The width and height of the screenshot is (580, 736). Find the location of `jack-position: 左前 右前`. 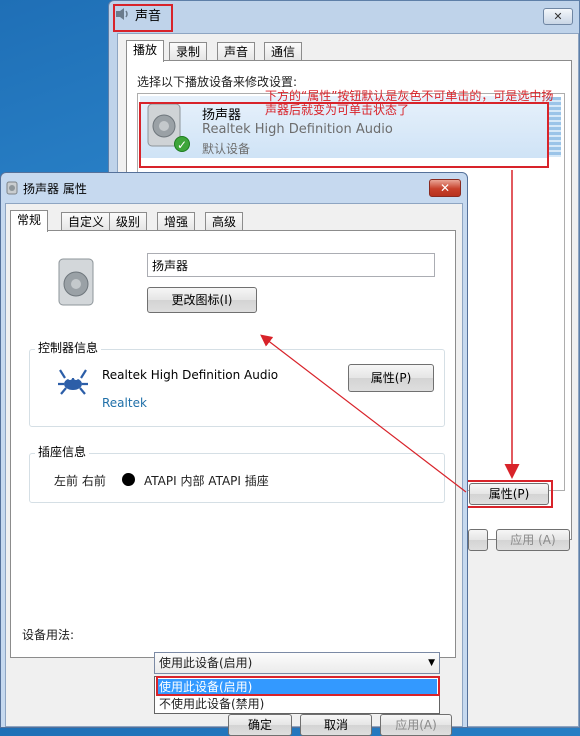

jack-position: 左前 右前 is located at coordinates (80, 481).